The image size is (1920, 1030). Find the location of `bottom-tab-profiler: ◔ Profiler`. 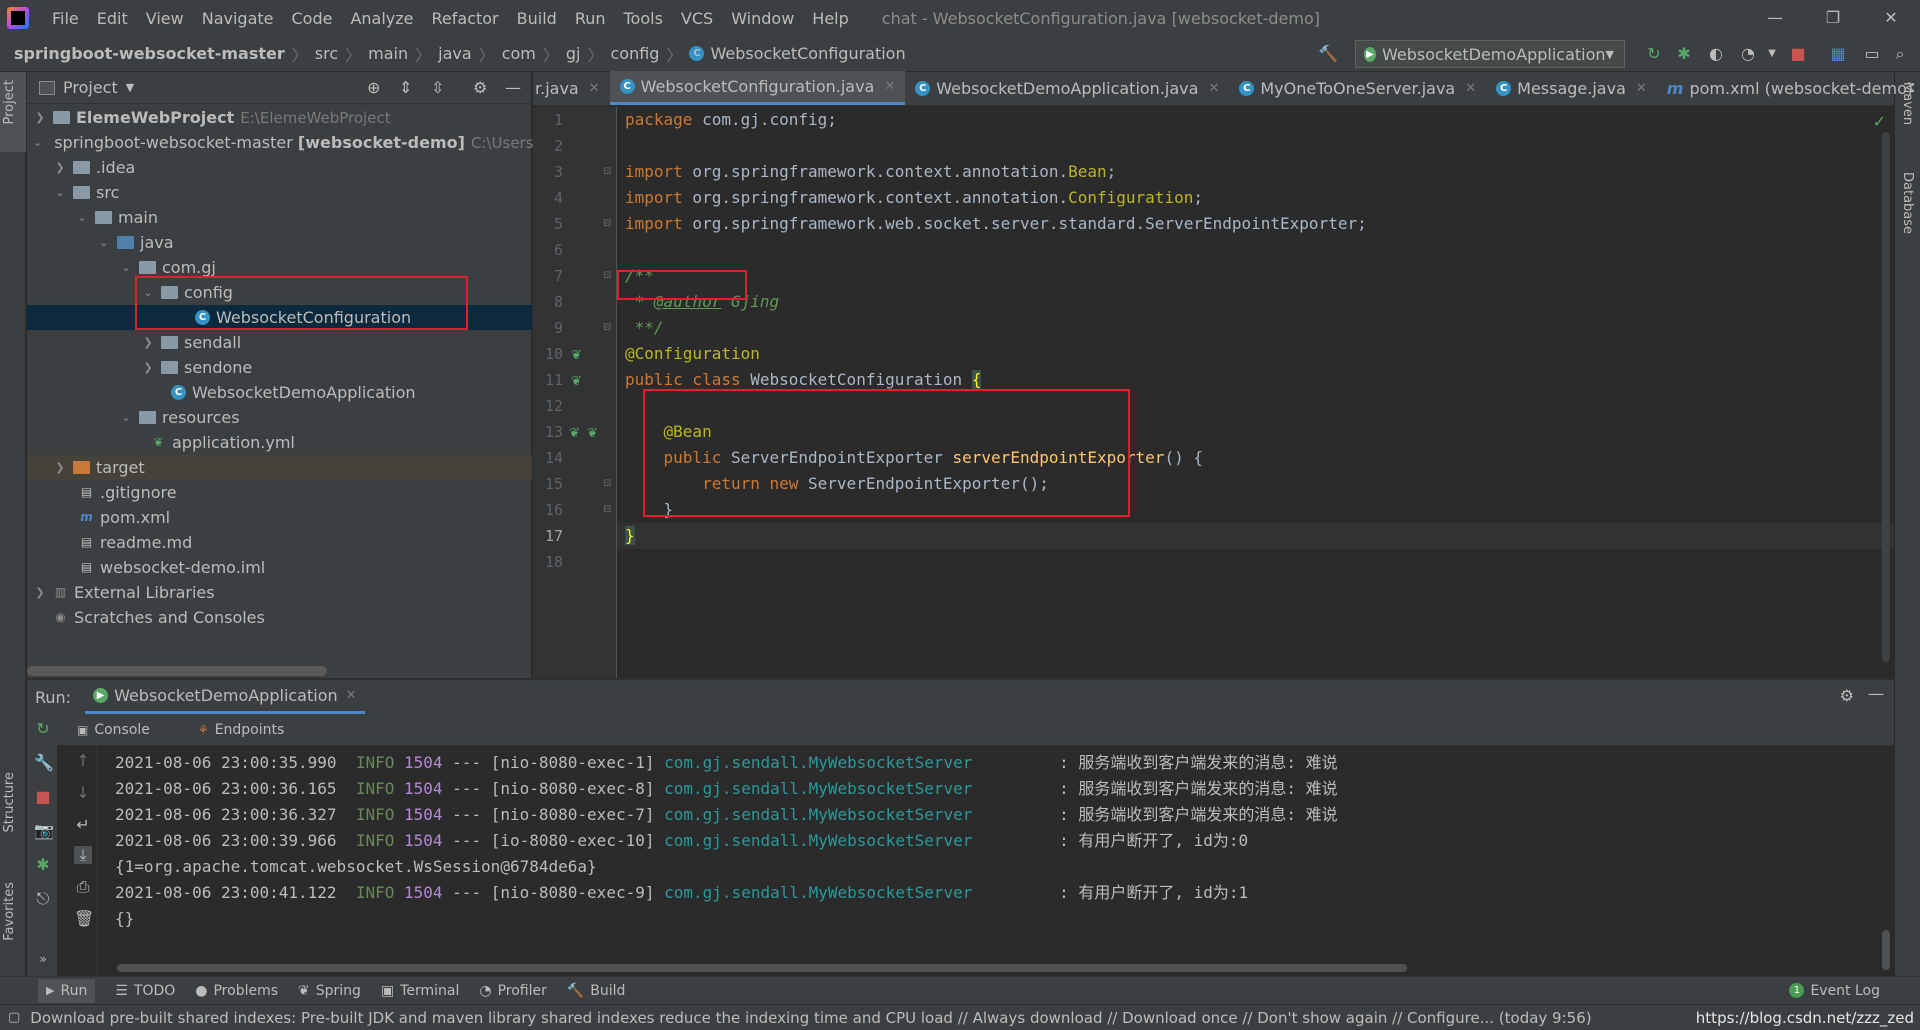

bottom-tab-profiler: ◔ Profiler is located at coordinates (513, 991).